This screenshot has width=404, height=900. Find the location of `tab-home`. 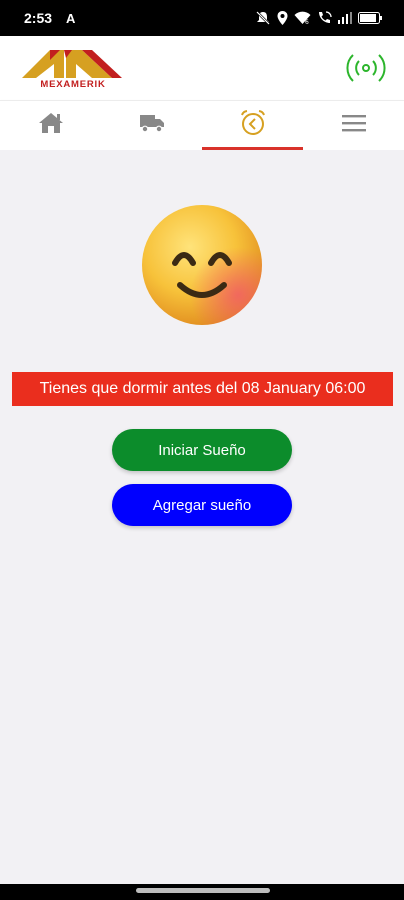

tab-home is located at coordinates (50, 125).